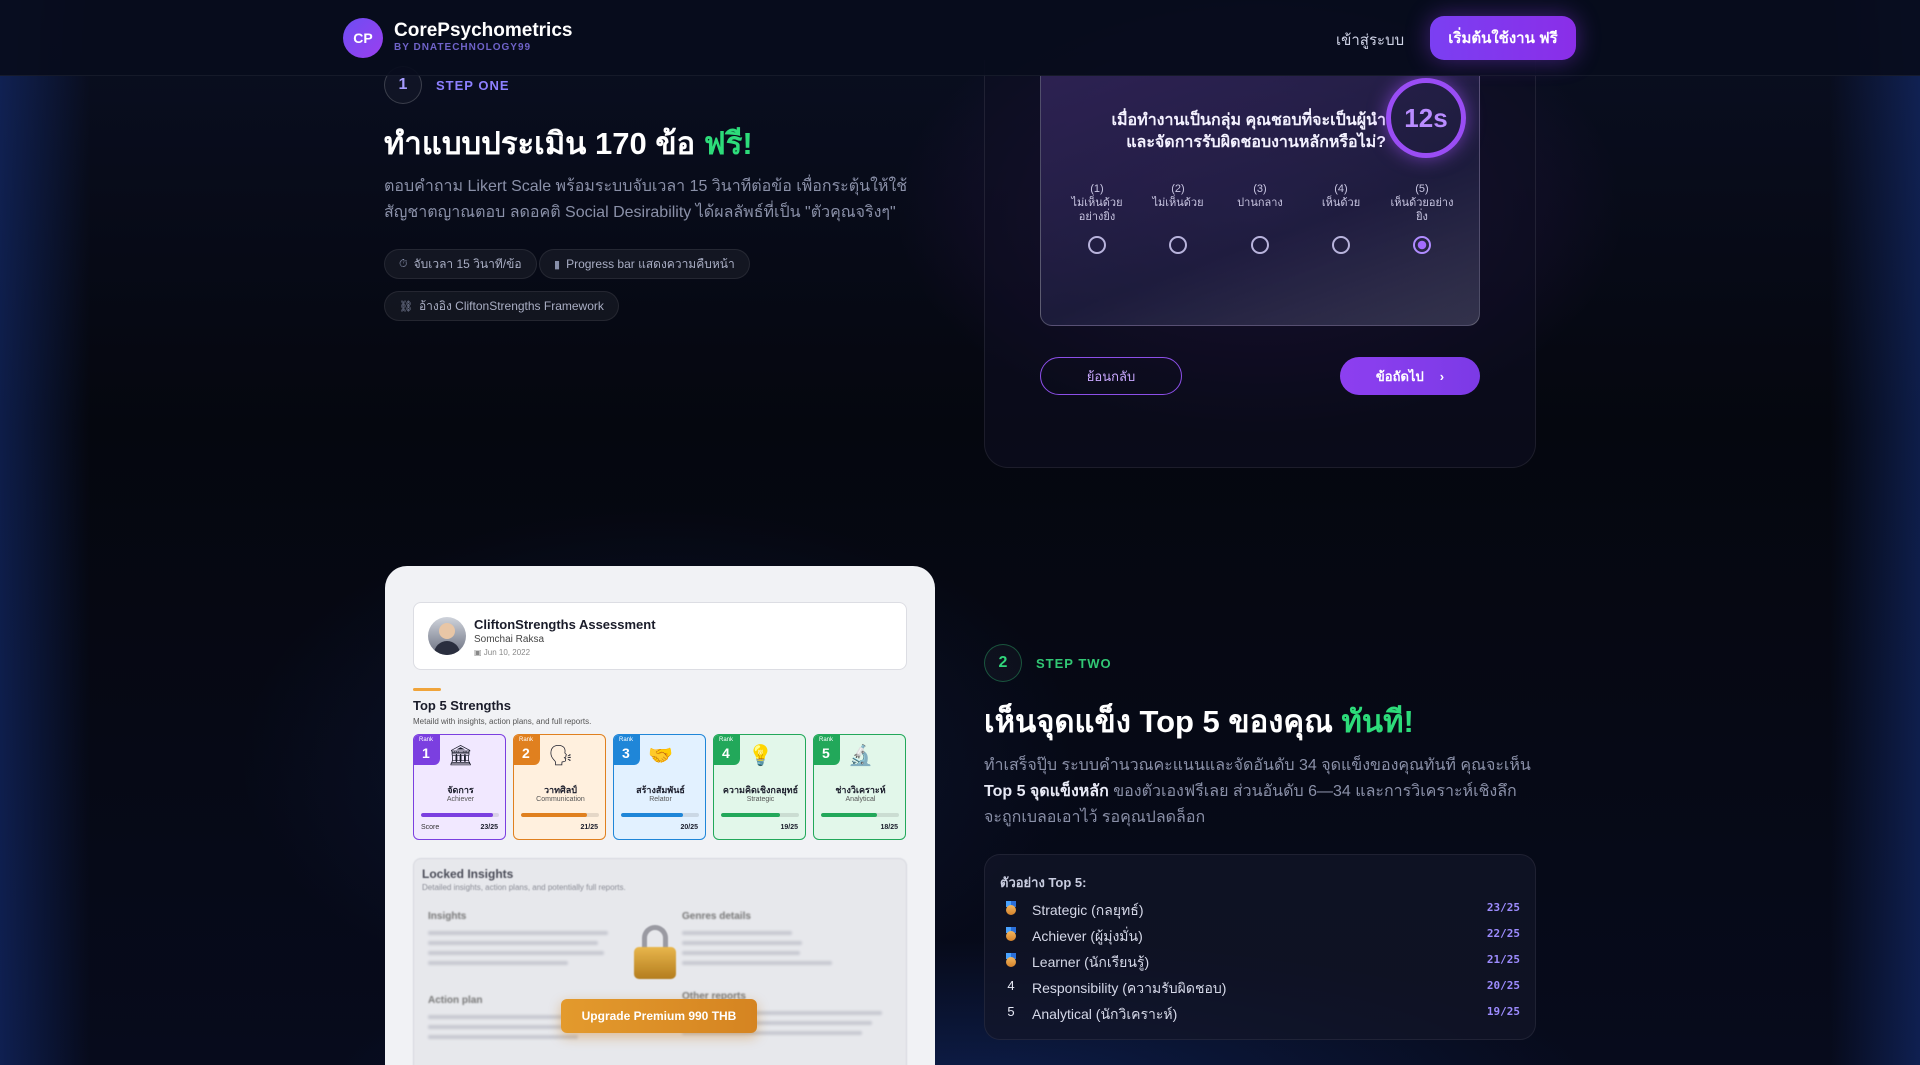 This screenshot has height=1065, width=1920. What do you see at coordinates (626, 753) in the screenshot?
I see `rank-number: 3` at bounding box center [626, 753].